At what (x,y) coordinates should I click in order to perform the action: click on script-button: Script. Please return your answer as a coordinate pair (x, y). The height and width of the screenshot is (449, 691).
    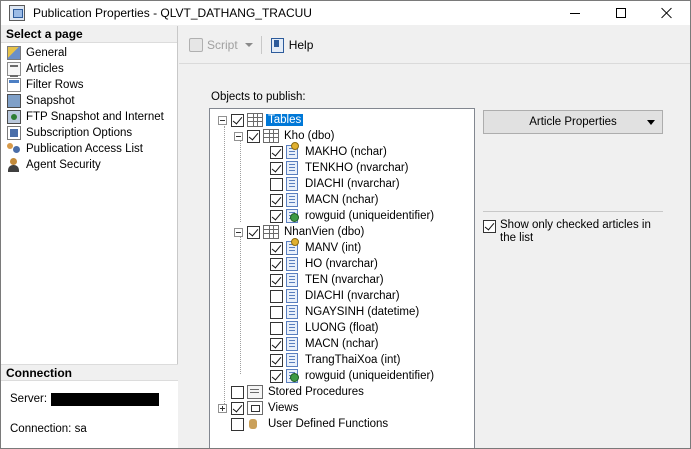
    Looking at the image, I should click on (220, 45).